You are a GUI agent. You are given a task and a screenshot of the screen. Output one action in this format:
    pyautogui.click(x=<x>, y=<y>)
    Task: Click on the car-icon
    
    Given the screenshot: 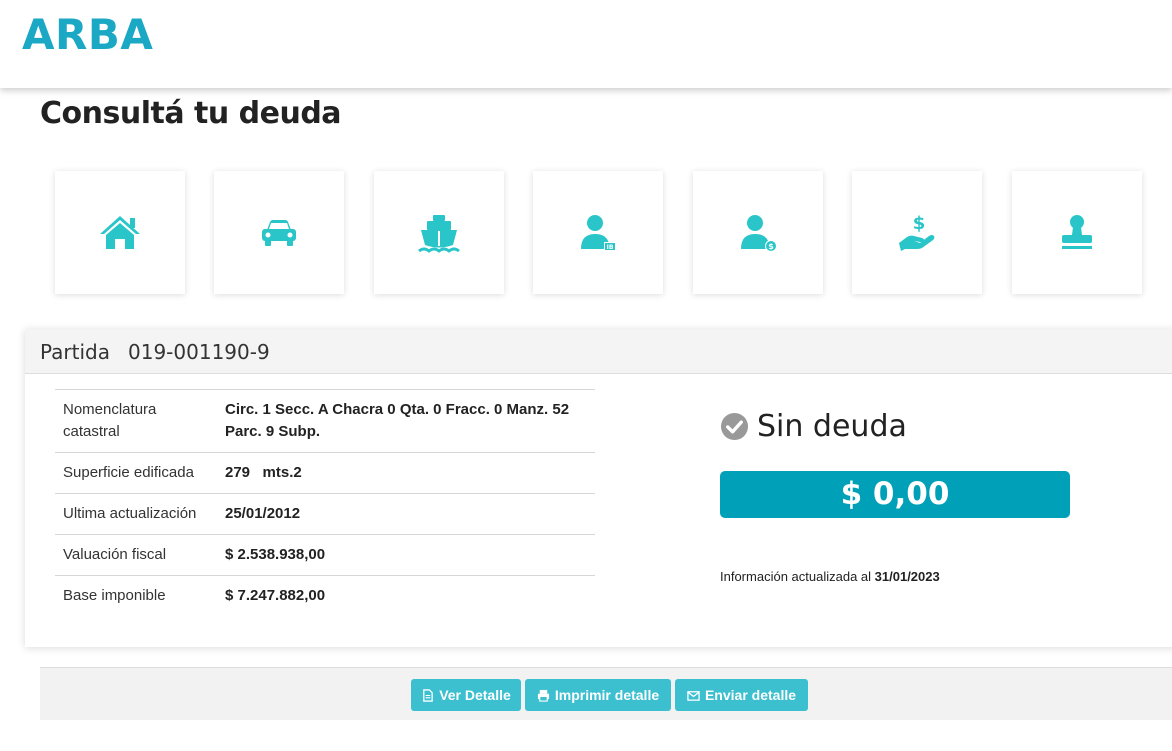 What is the action you would take?
    pyautogui.click(x=279, y=232)
    